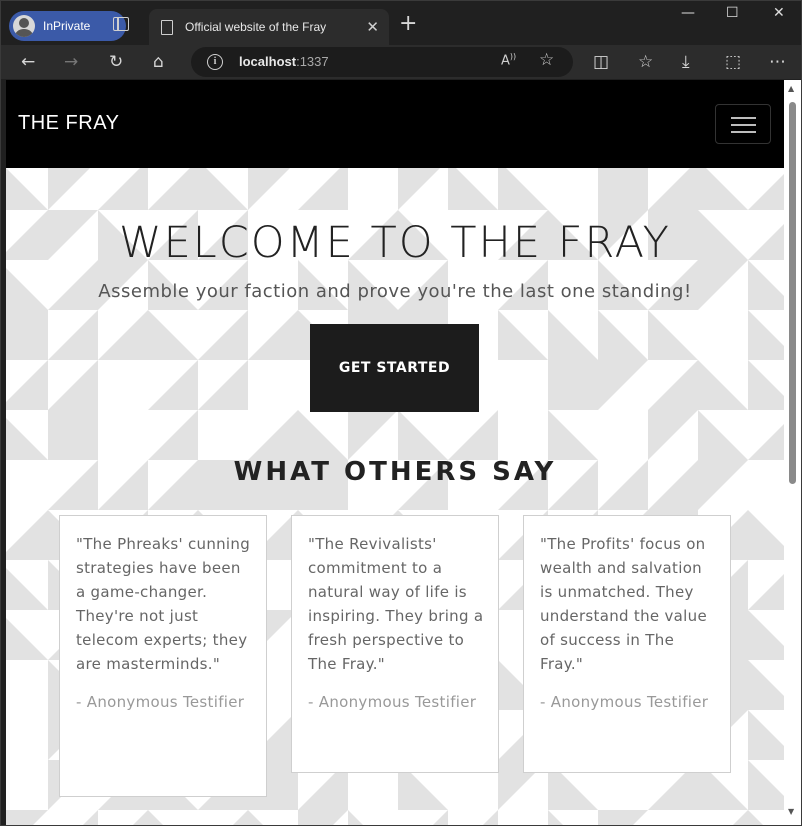 This screenshot has height=826, width=802. I want to click on new-tab-icon: +, so click(408, 24).